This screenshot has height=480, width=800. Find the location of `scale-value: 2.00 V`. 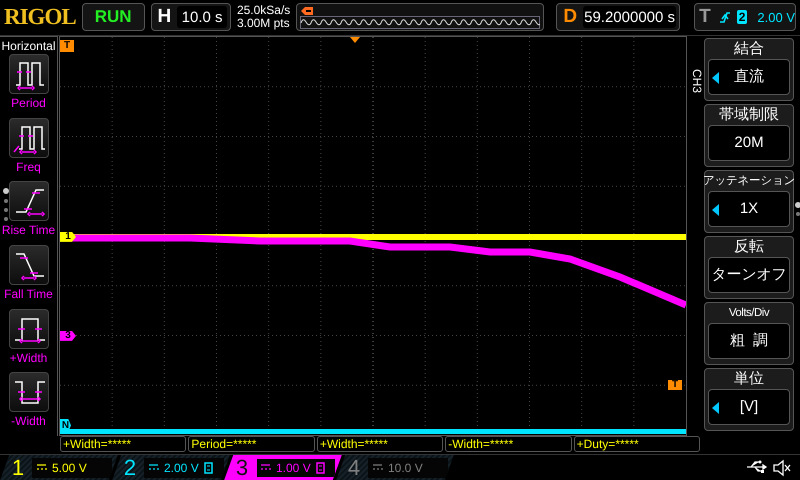

scale-value: 2.00 V is located at coordinates (181, 467).